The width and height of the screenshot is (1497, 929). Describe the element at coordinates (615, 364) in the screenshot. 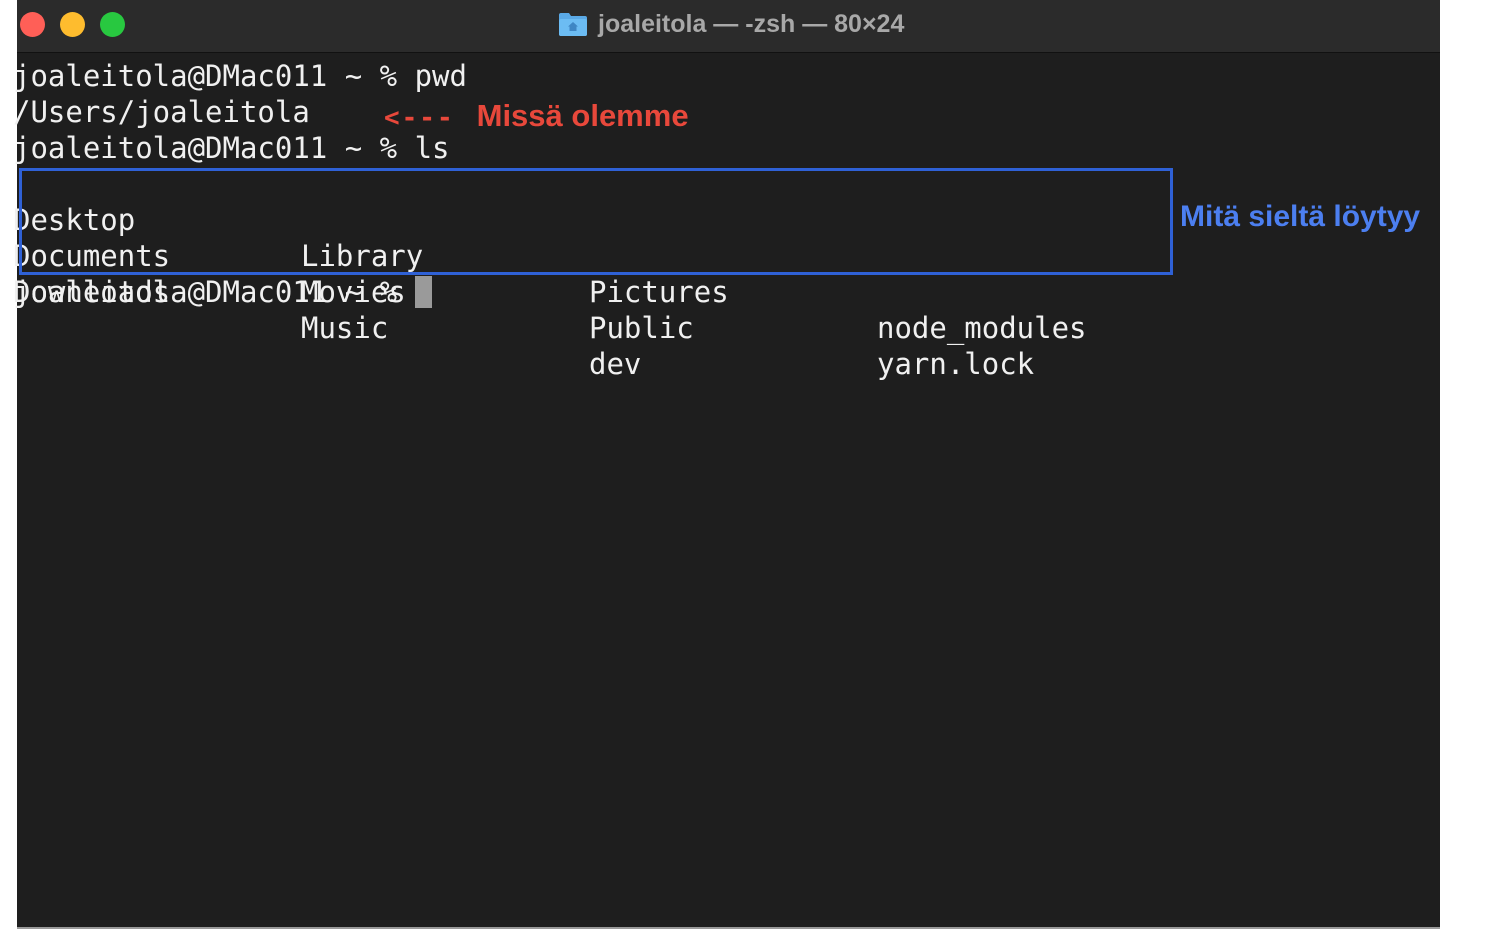

I see `ls-entry: dev` at that location.